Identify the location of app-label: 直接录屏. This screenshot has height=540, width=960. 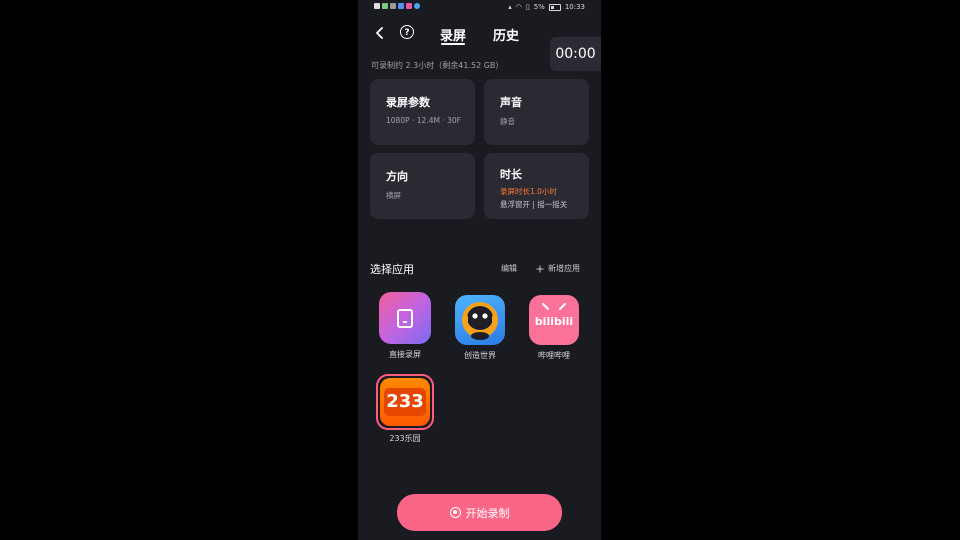
(405, 354).